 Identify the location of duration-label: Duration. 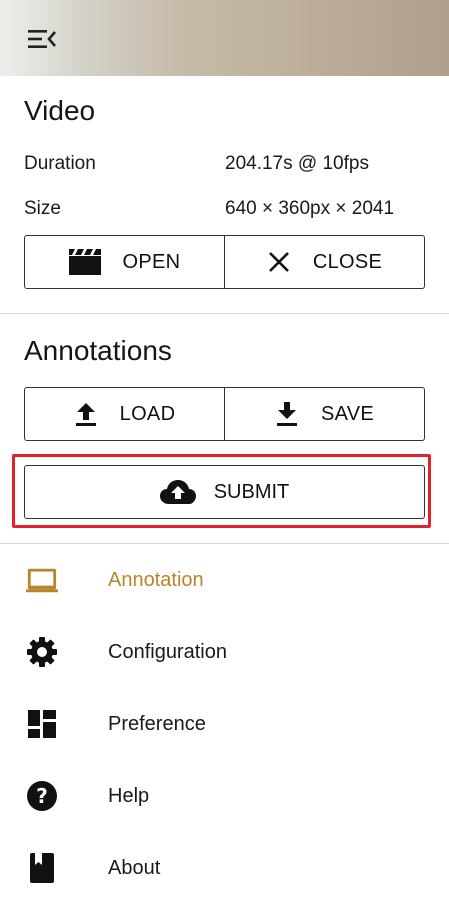
(60, 163).